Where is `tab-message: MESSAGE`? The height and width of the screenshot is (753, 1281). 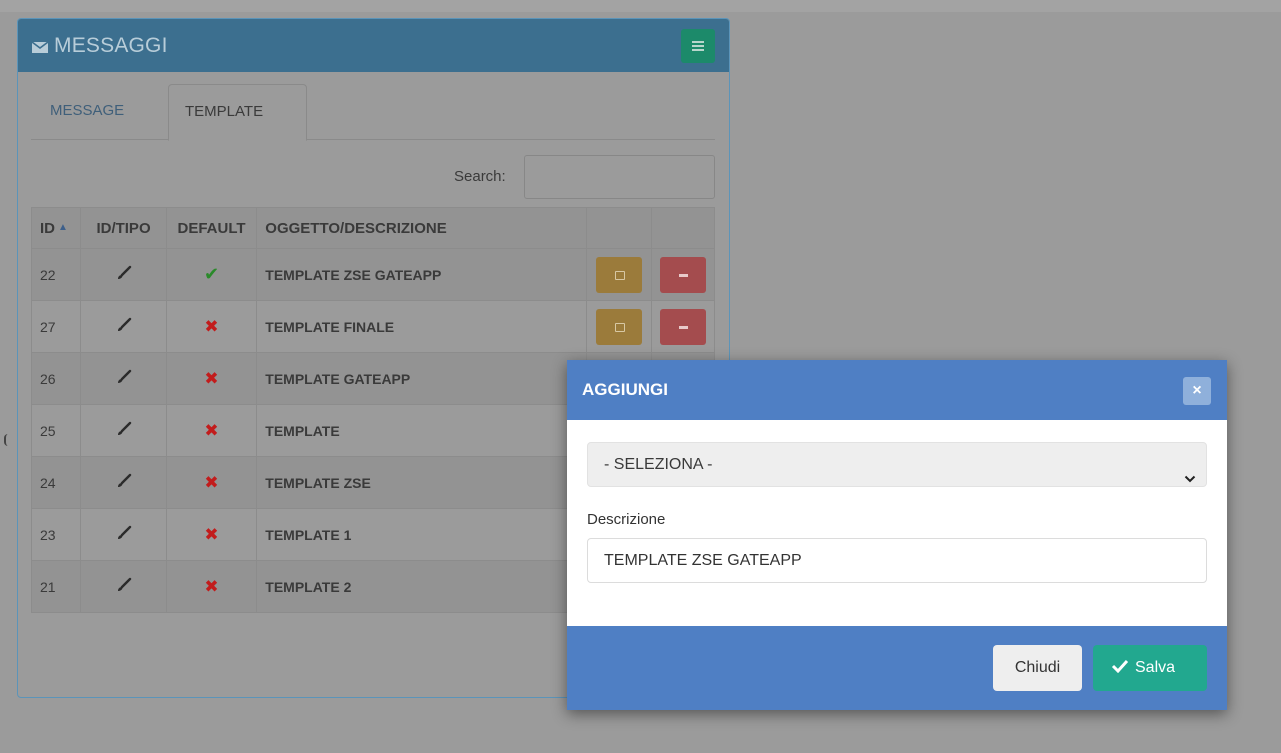
tab-message: MESSAGE is located at coordinates (87, 112).